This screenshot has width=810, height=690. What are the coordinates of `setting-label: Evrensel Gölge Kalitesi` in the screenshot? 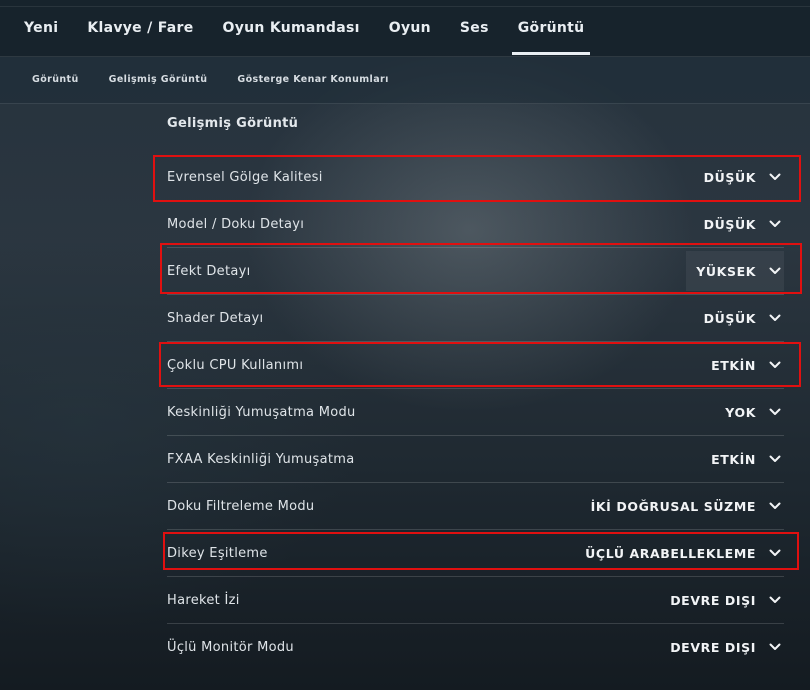 It's located at (245, 177).